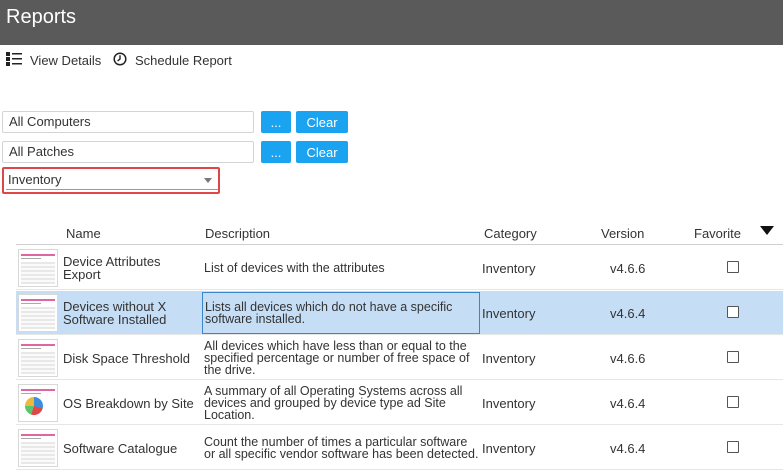  I want to click on title-bar: Reports, so click(391, 22).